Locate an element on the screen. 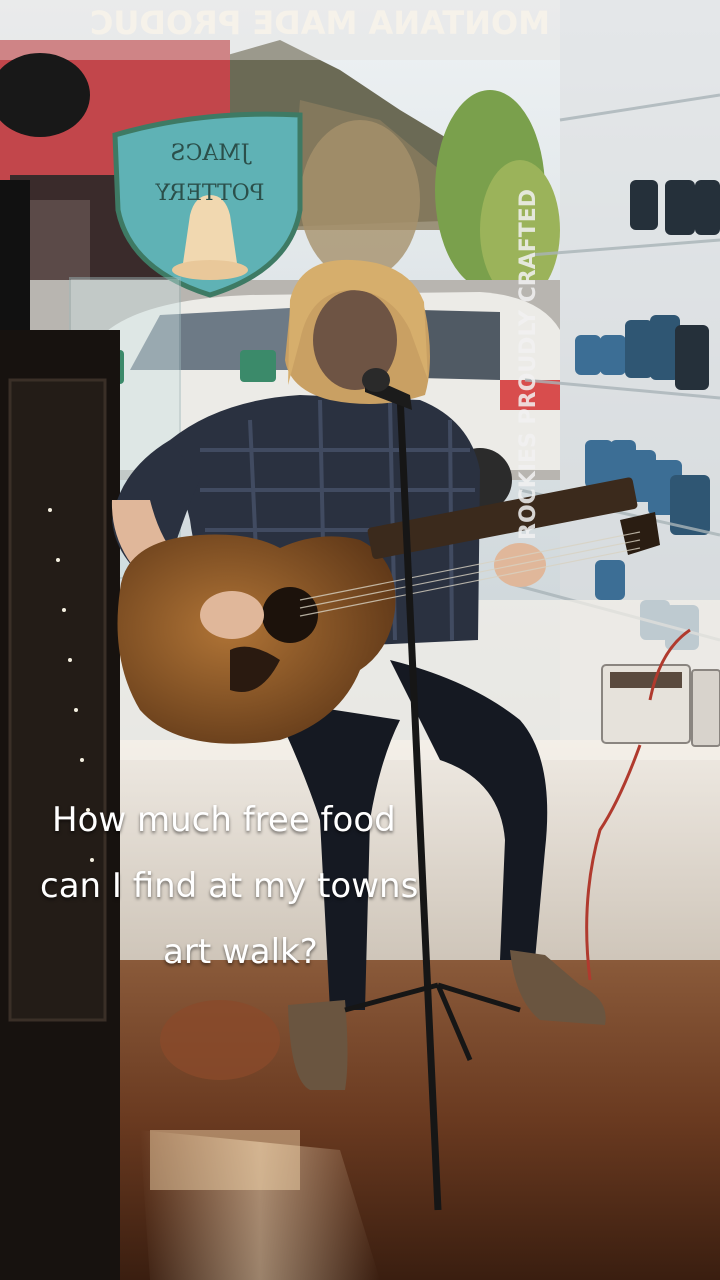  window-lettering-text: MONTANA MADE PRODUC is located at coordinates (320, 23).